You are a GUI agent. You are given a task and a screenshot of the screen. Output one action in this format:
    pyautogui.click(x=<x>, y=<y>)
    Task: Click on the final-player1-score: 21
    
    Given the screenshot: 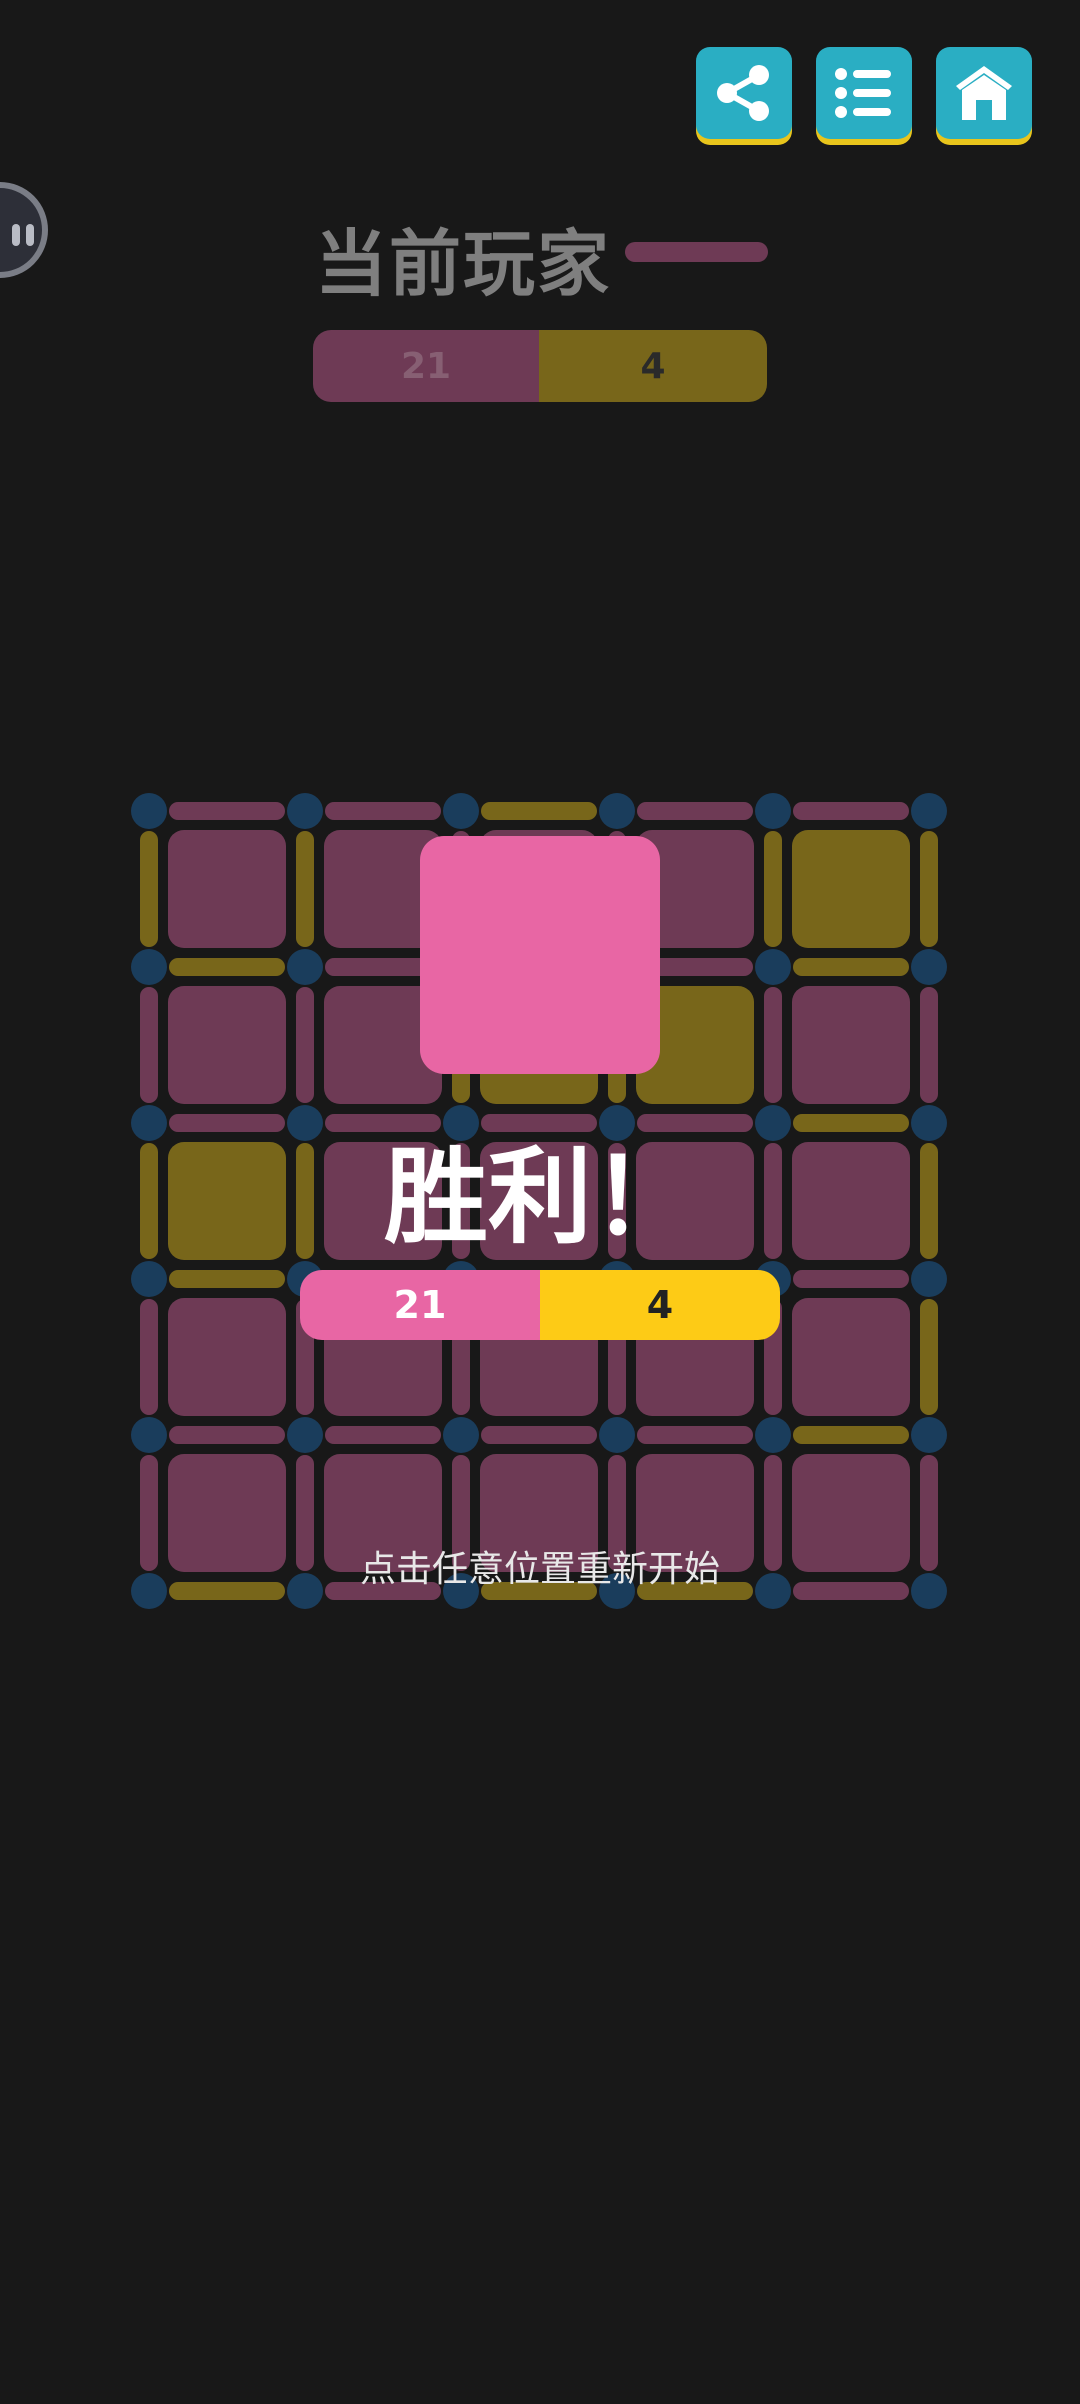 What is the action you would take?
    pyautogui.click(x=420, y=1305)
    